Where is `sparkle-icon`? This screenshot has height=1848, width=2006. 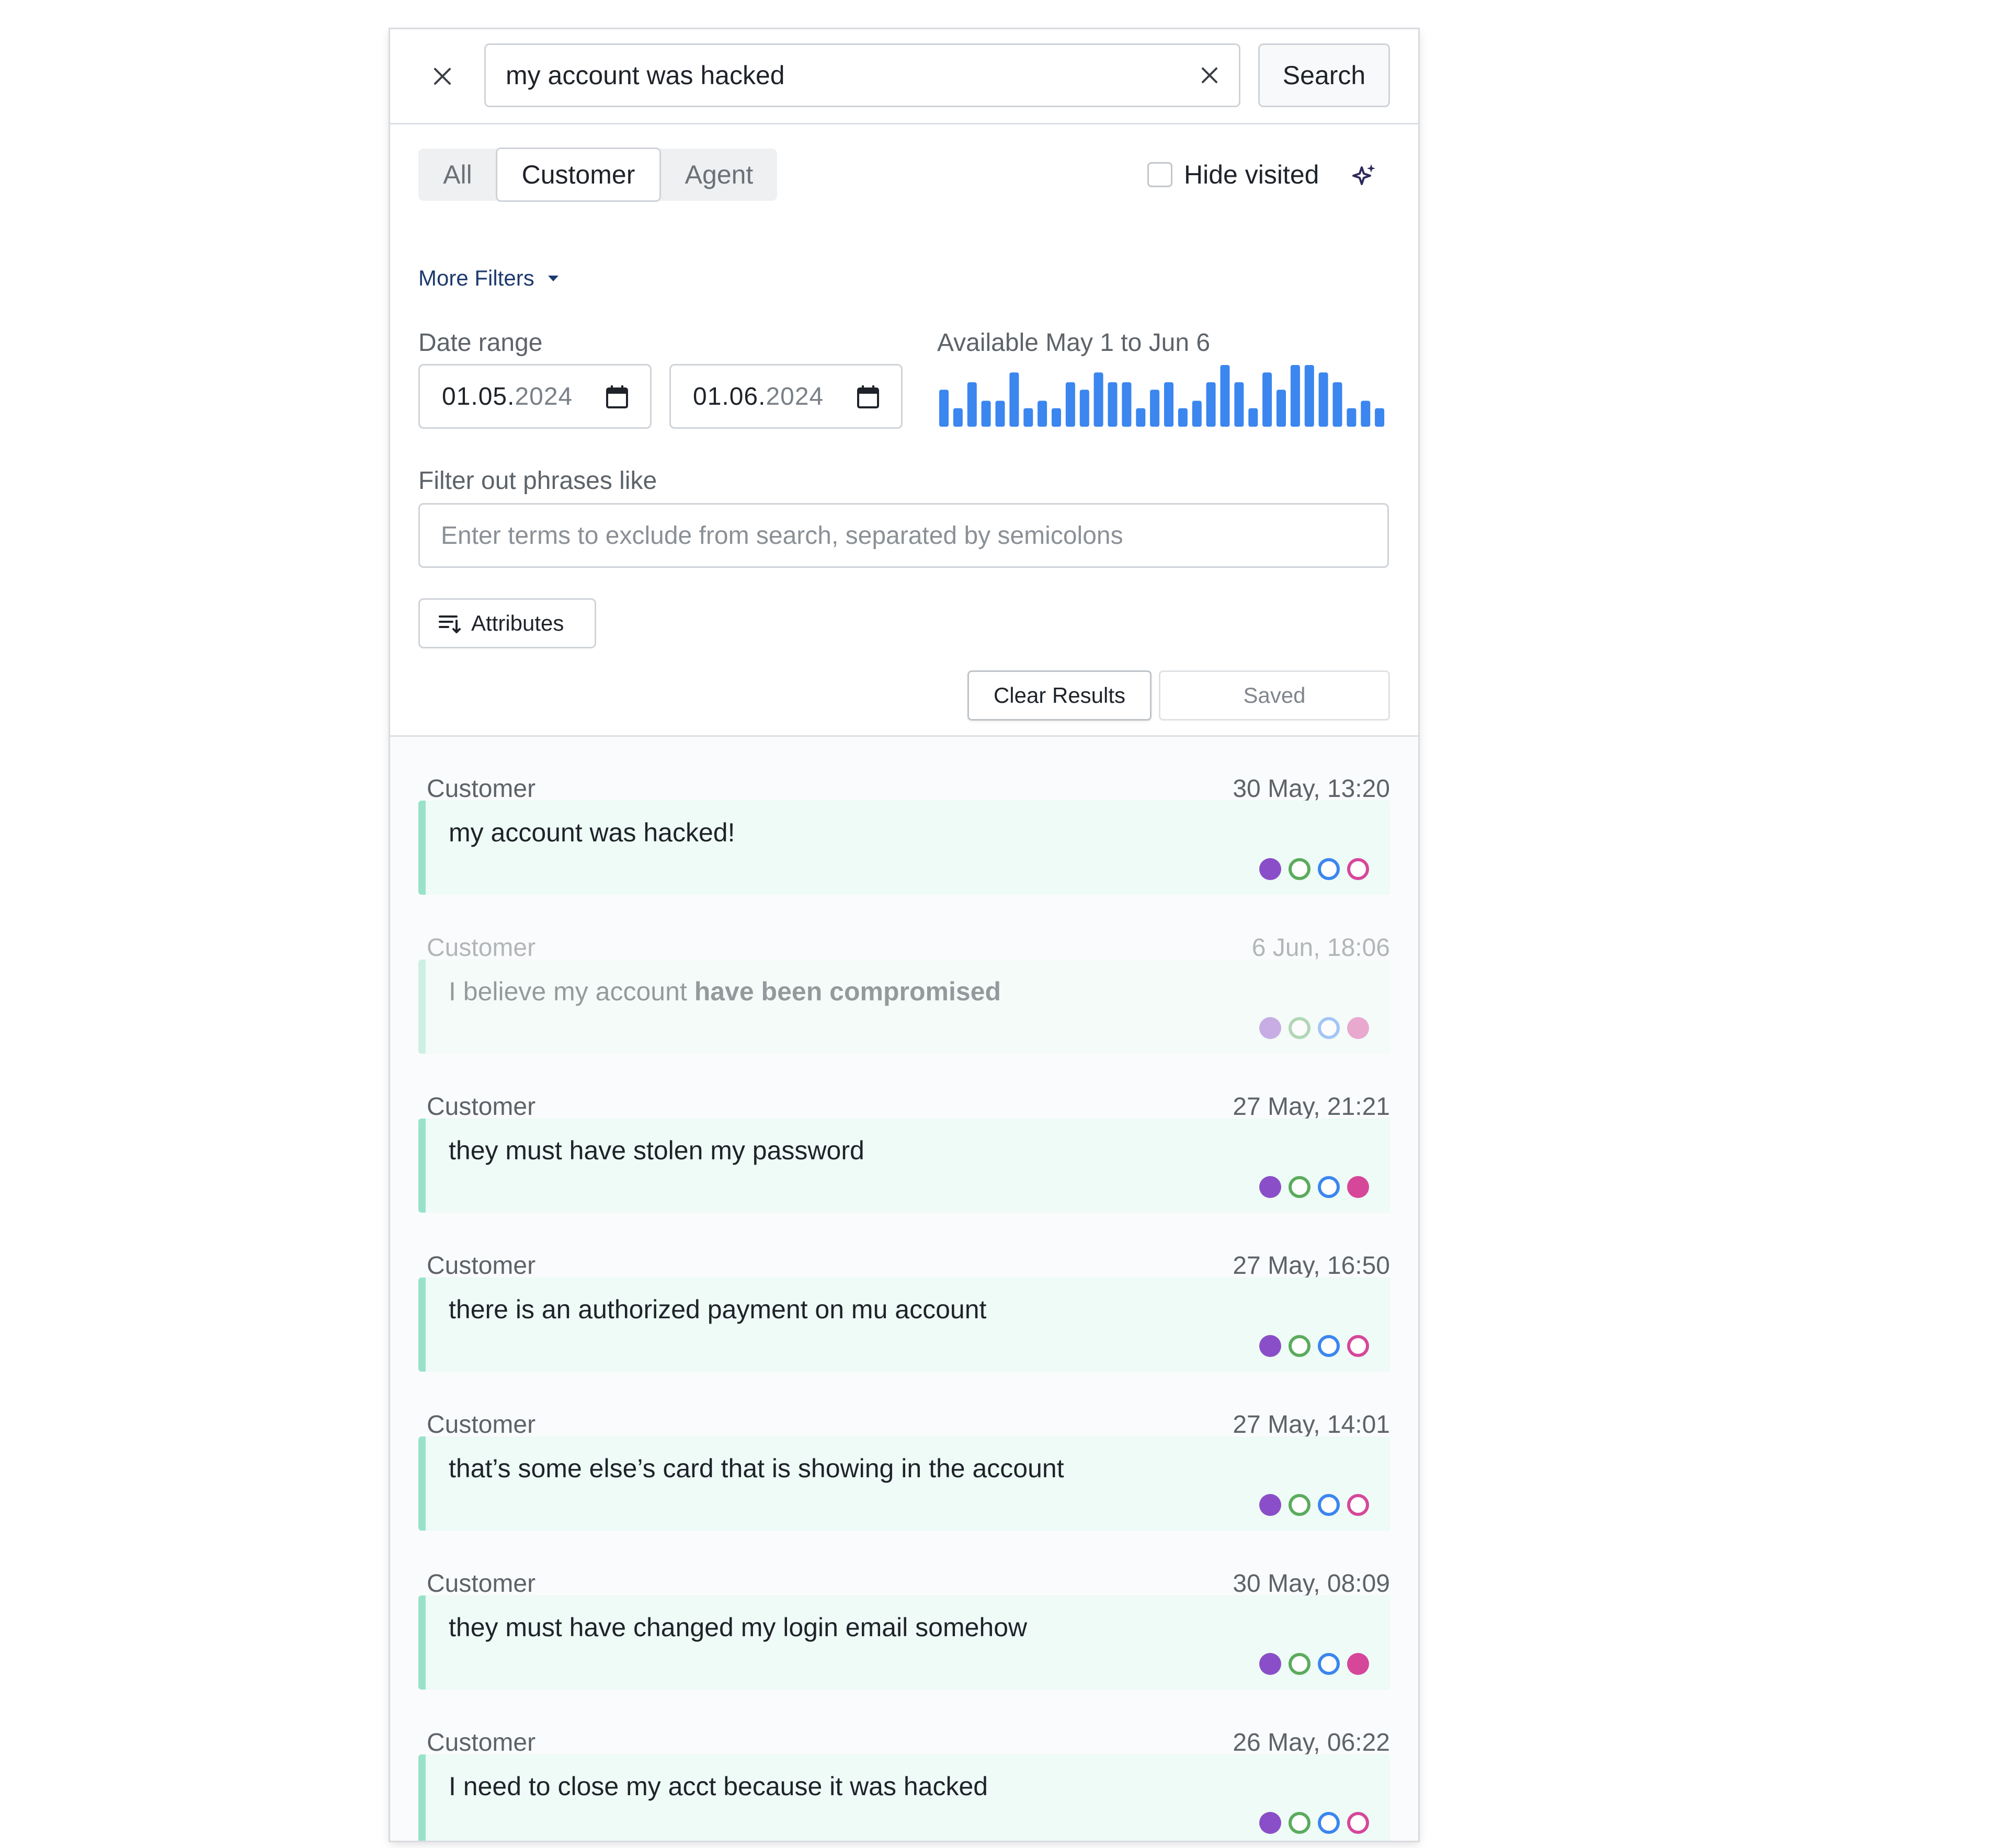 sparkle-icon is located at coordinates (1363, 175).